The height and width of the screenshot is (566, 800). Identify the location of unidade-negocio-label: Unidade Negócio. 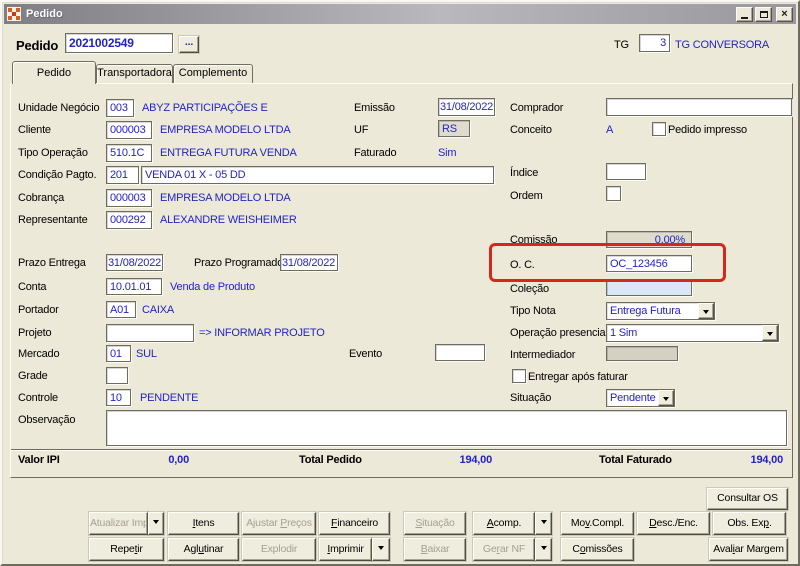
(59, 108).